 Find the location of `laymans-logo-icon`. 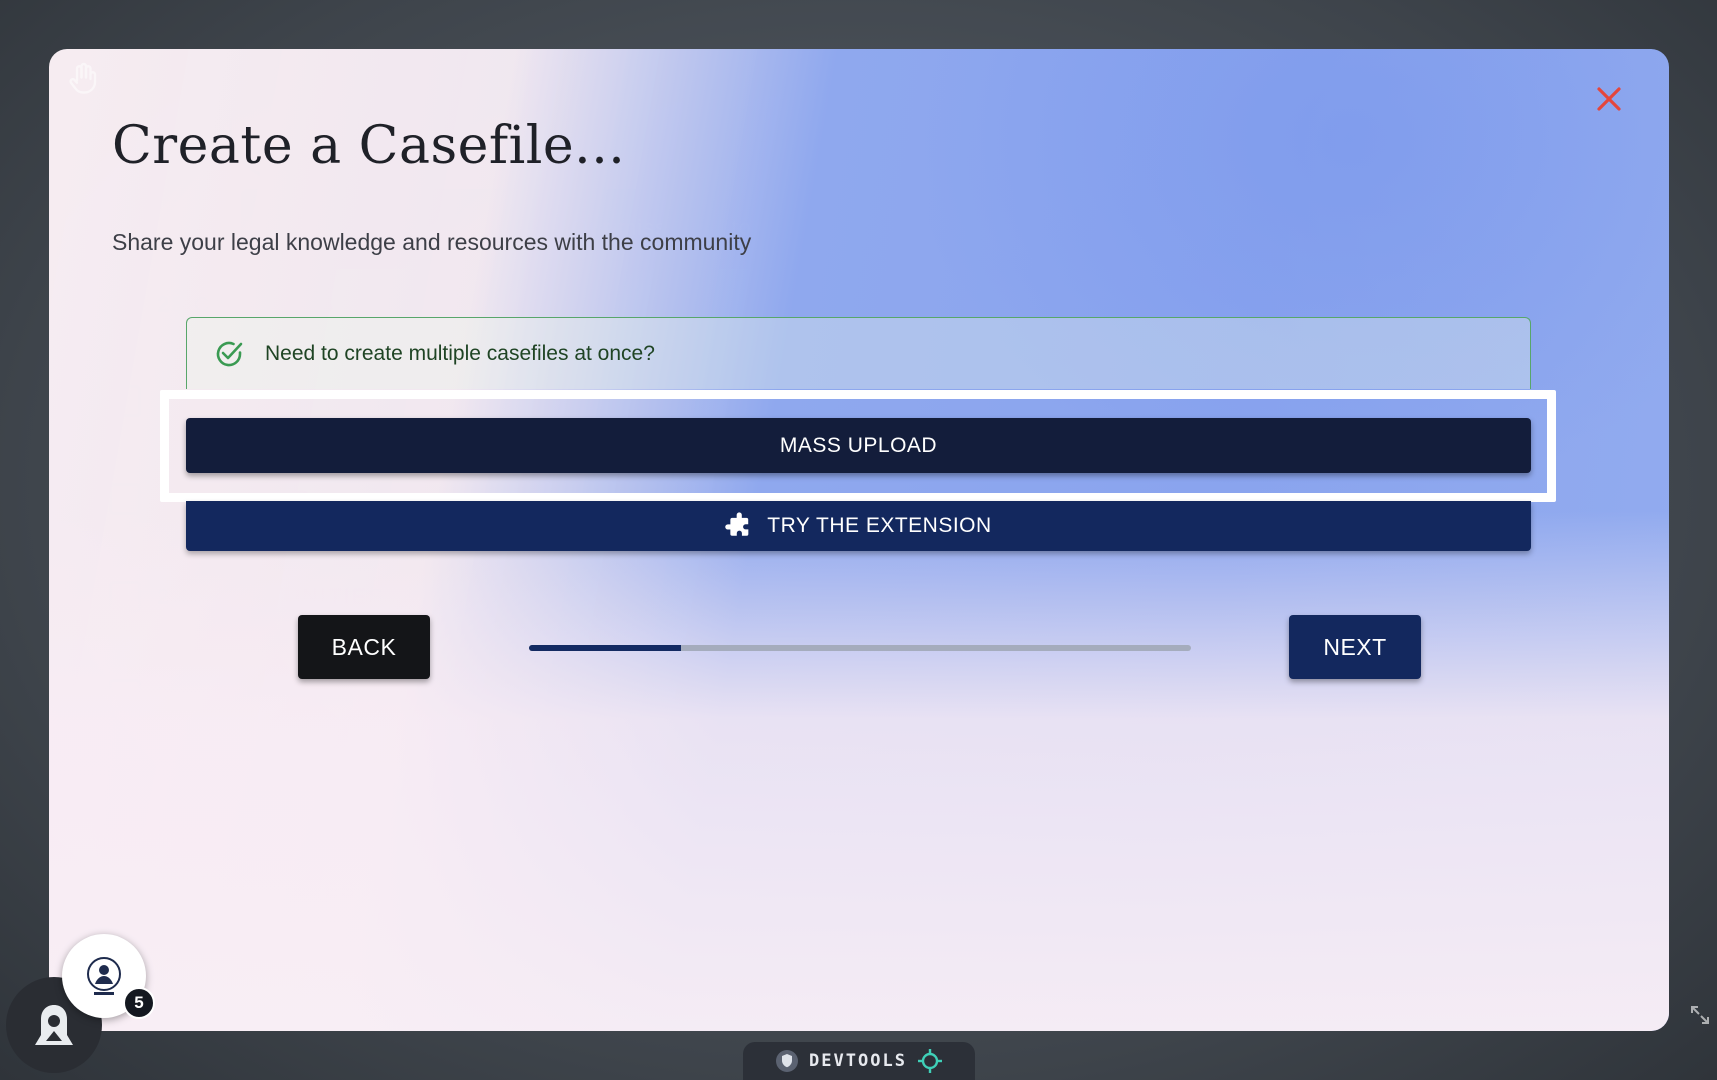

laymans-logo-icon is located at coordinates (104, 976).